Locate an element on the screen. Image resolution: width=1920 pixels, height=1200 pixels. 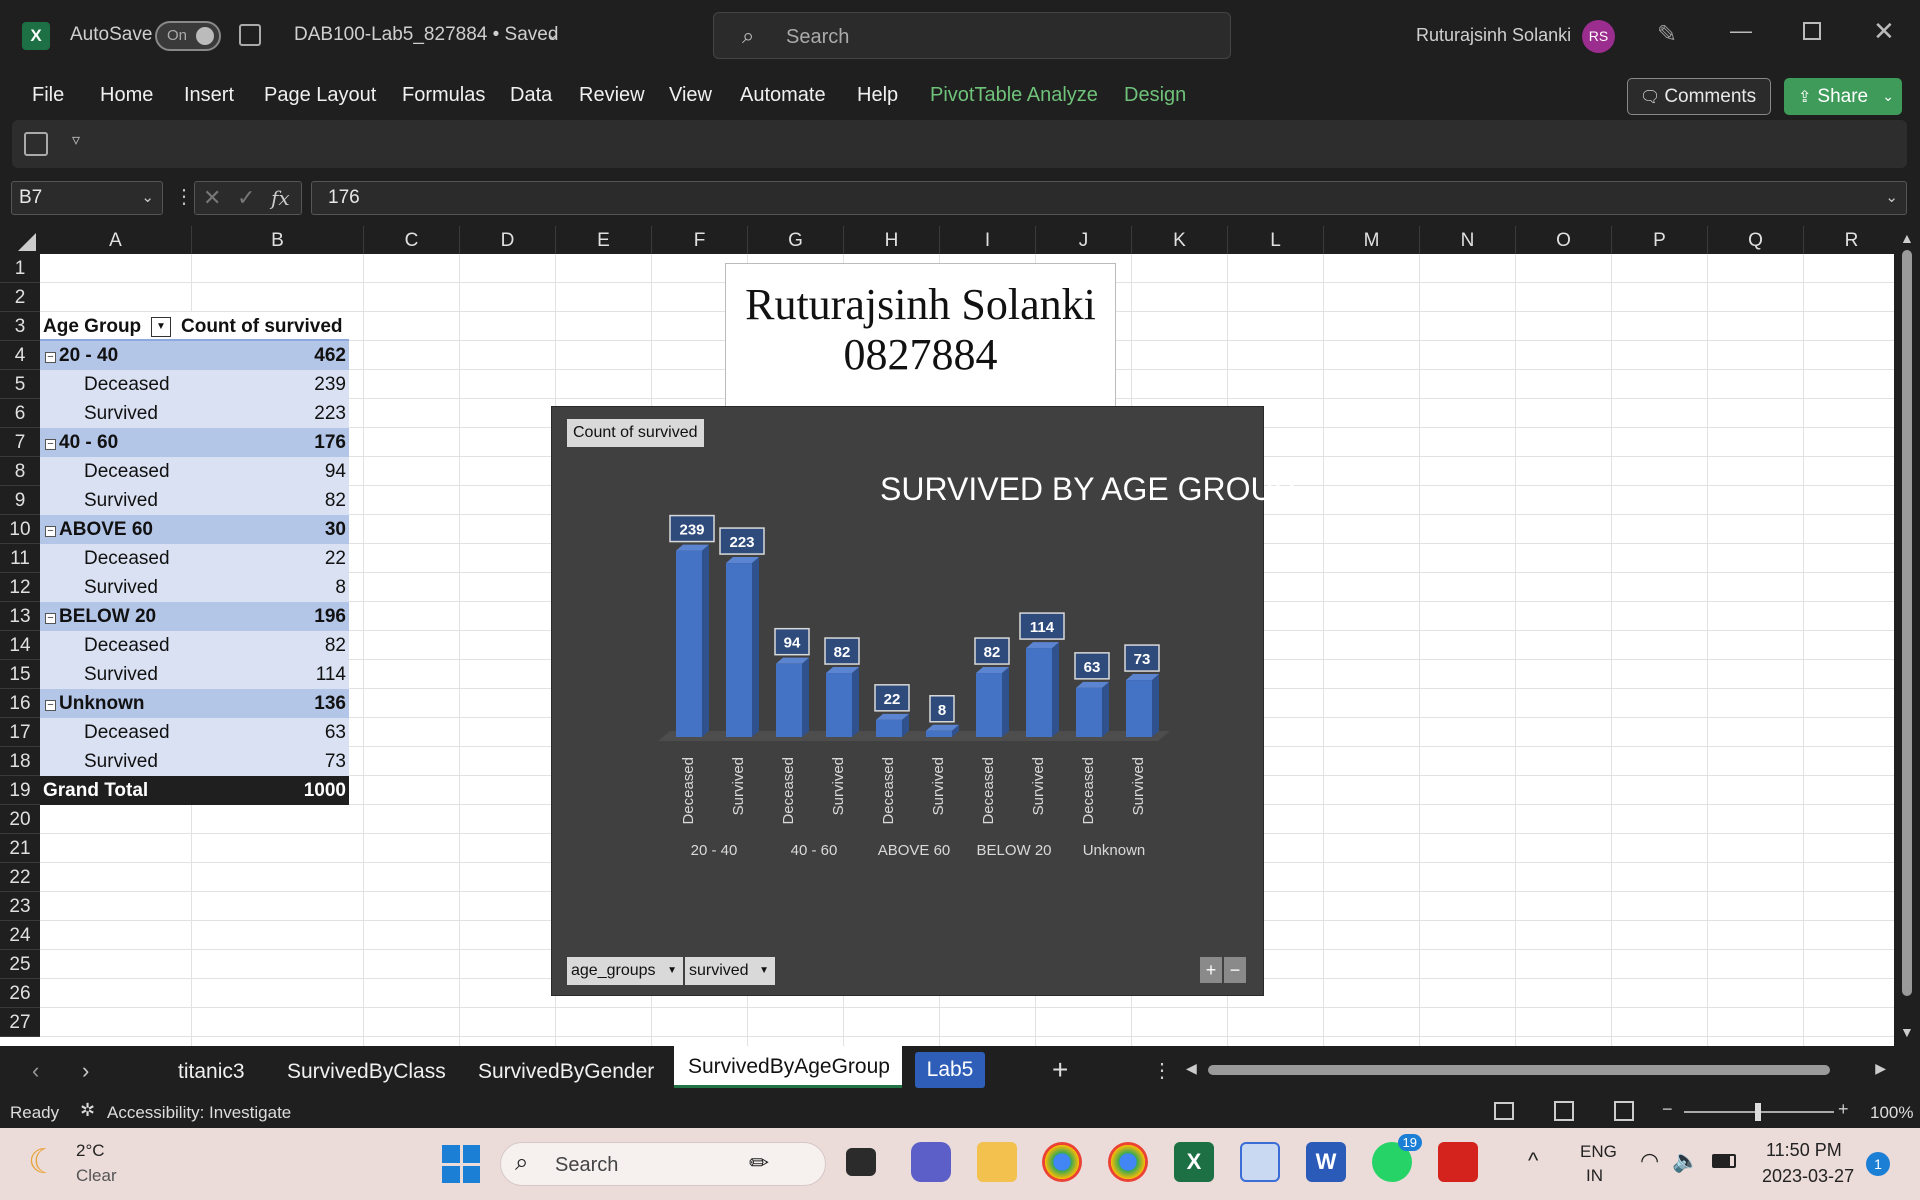
chrome-profile-icon is located at coordinates (1128, 1162).